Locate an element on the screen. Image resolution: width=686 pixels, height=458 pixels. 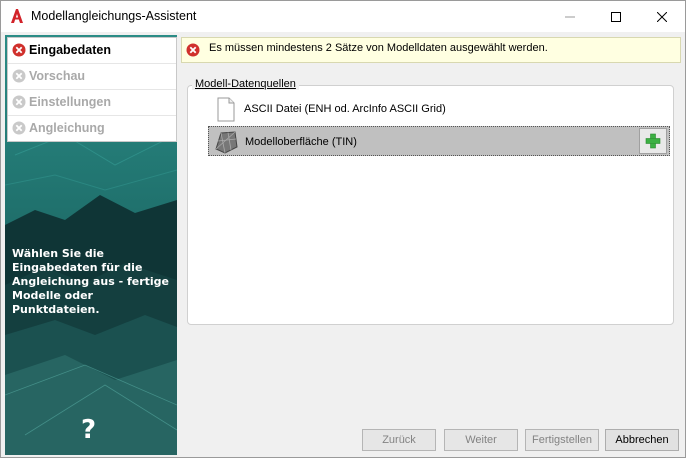
step-angleichung: Angleichung is located at coordinates (92, 128).